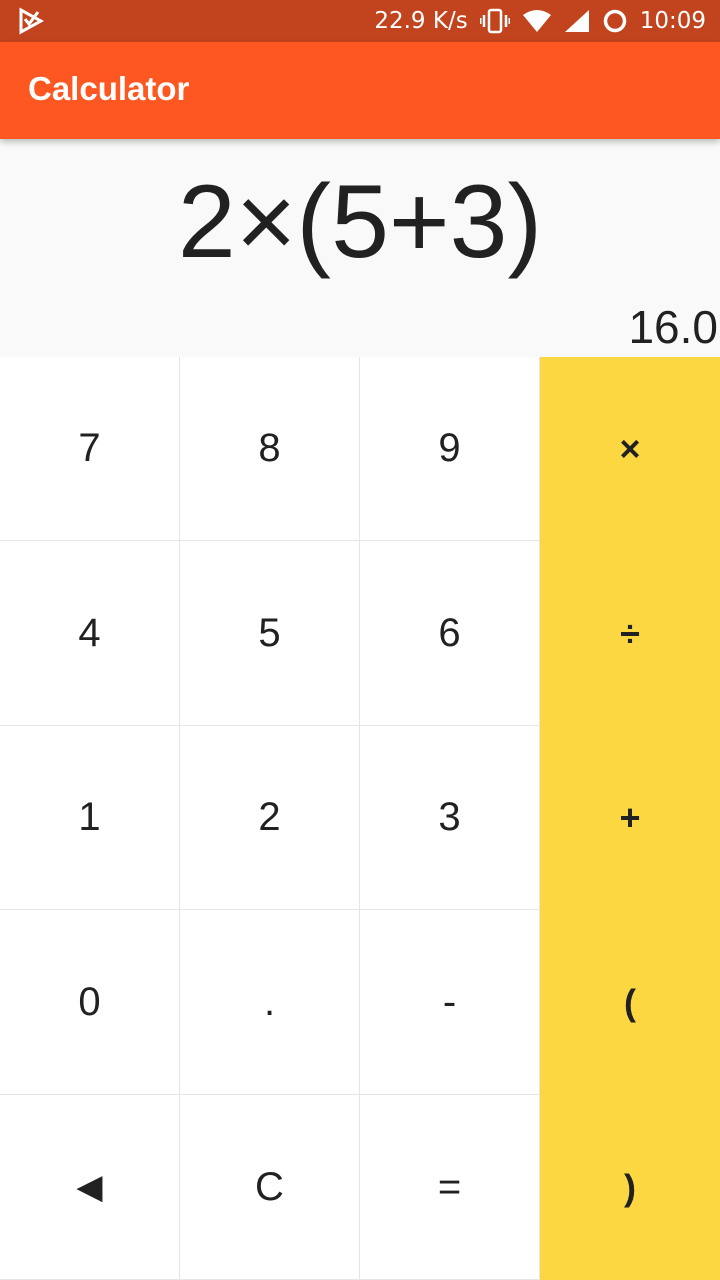 This screenshot has width=720, height=1280. I want to click on key-backspace-button: ◀, so click(90, 1187).